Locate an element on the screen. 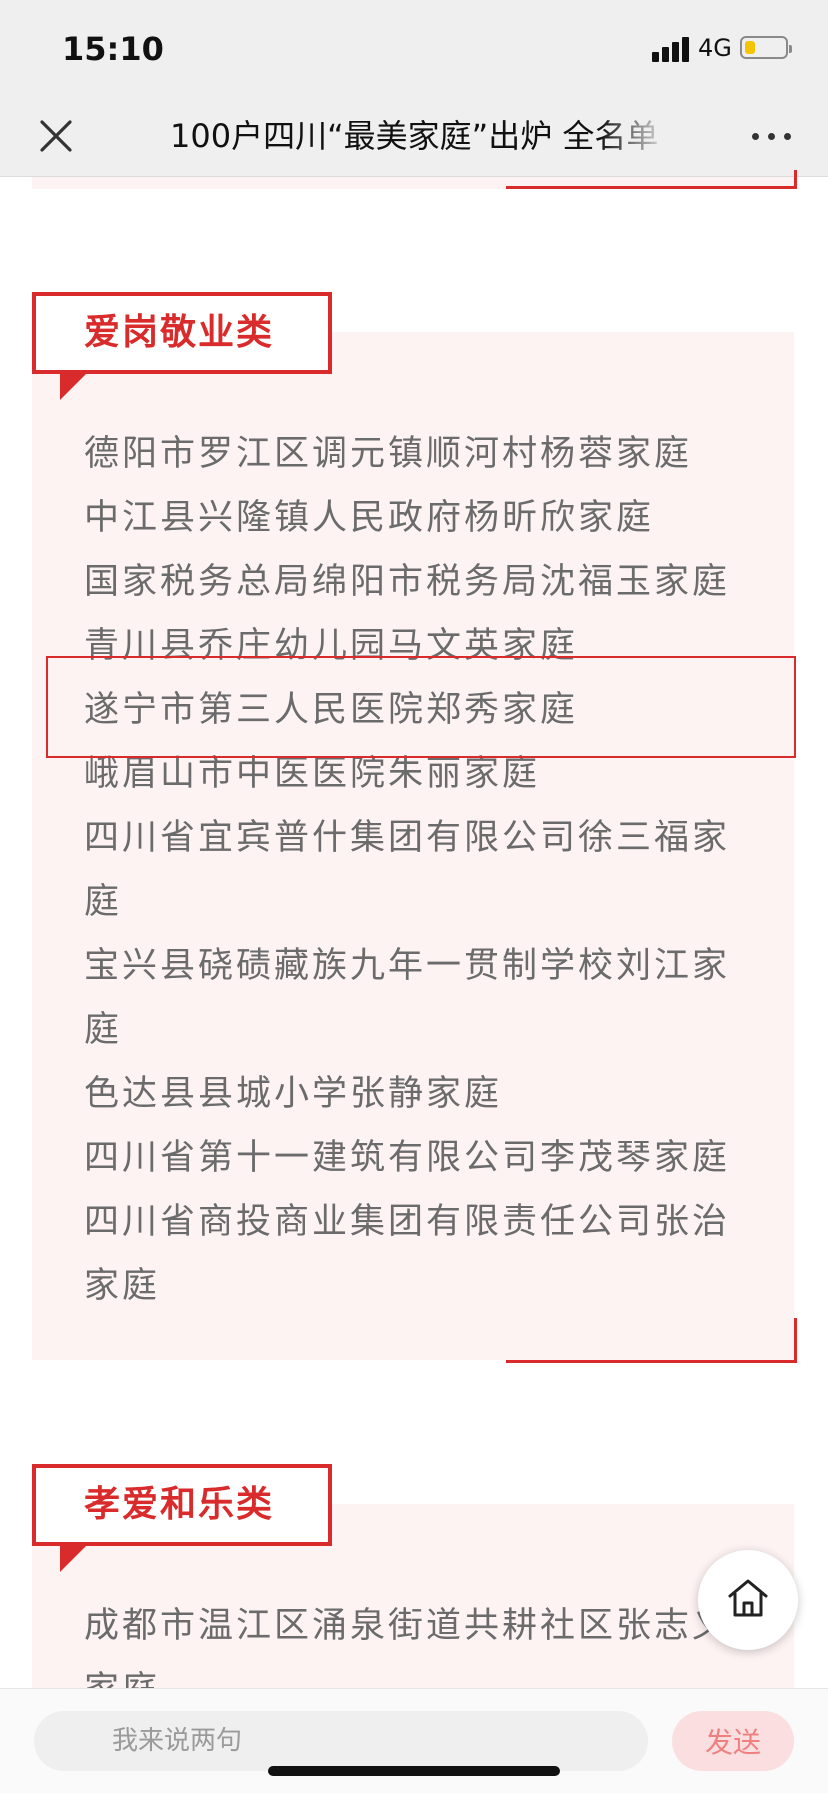 The height and width of the screenshot is (1793, 828). more-button is located at coordinates (772, 136).